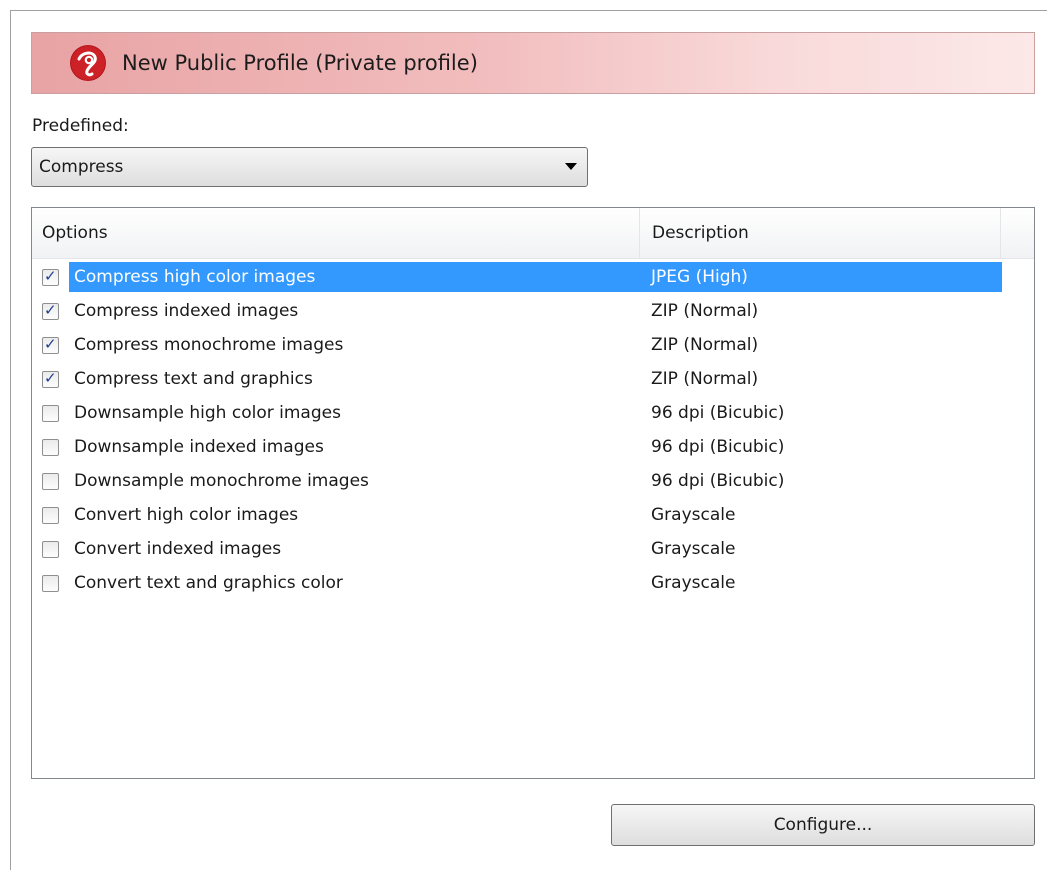  I want to click on predefined-dropdown: Compress, so click(309, 167).